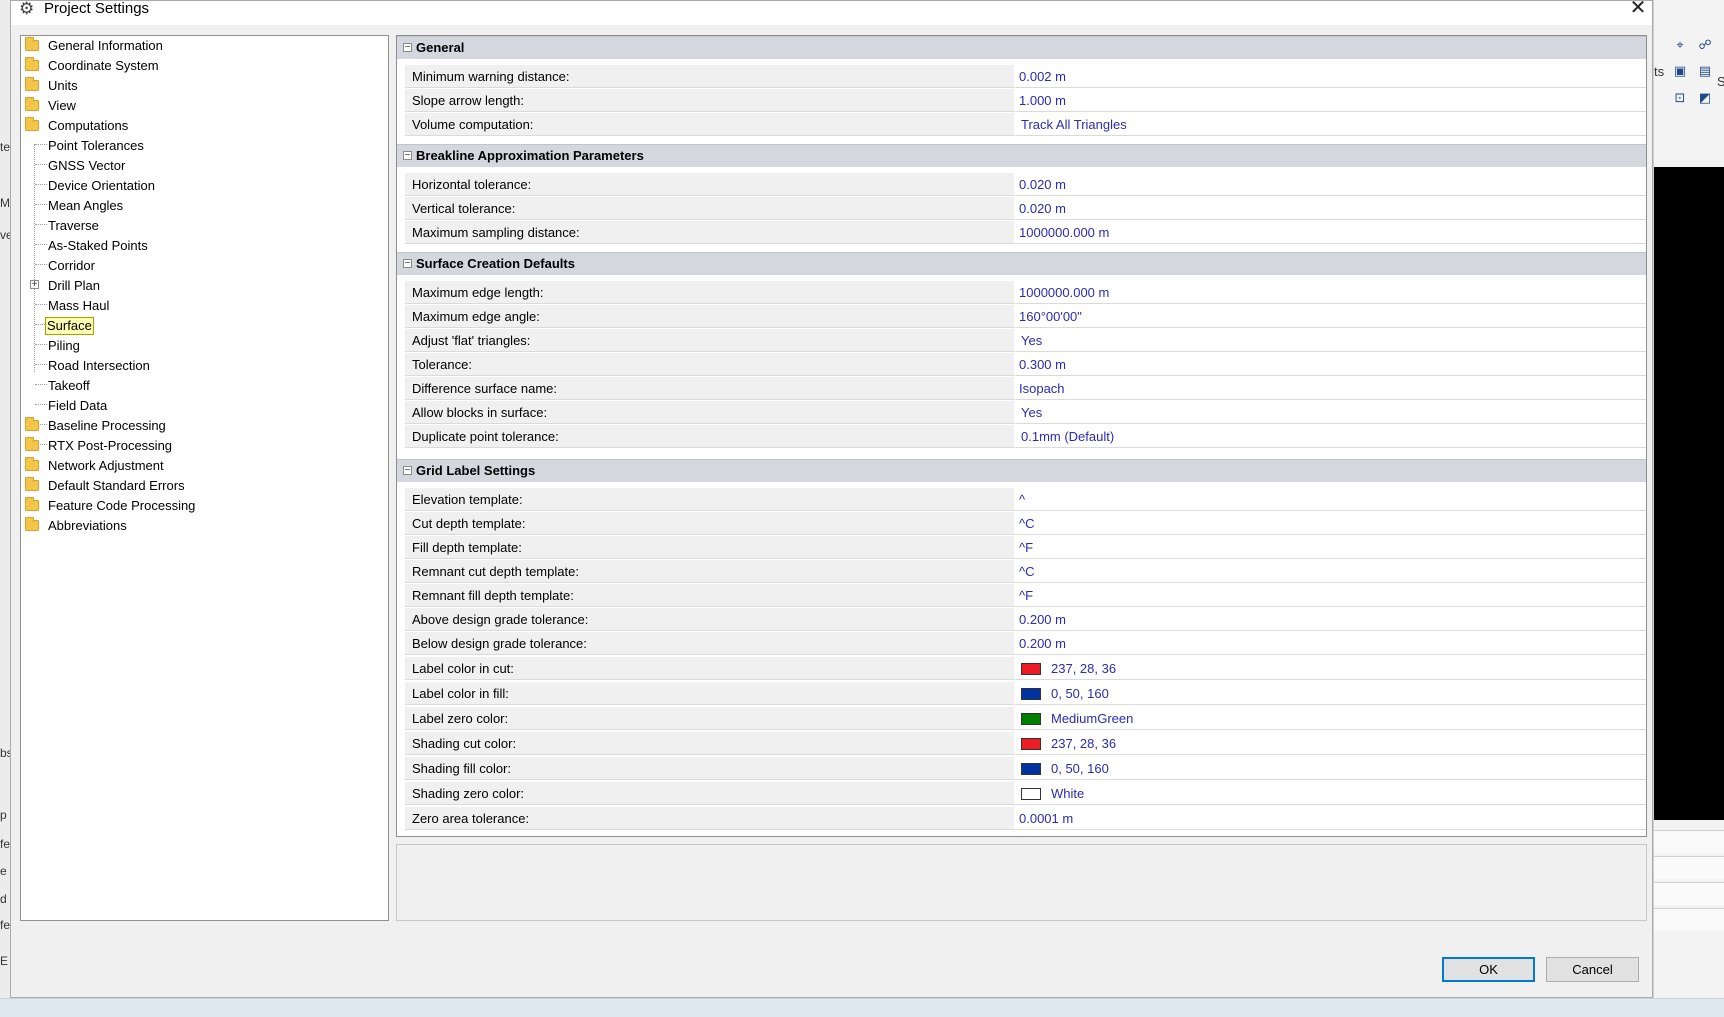  I want to click on property-row: Horizontal tolerance: 0.020 m, so click(1021, 185).